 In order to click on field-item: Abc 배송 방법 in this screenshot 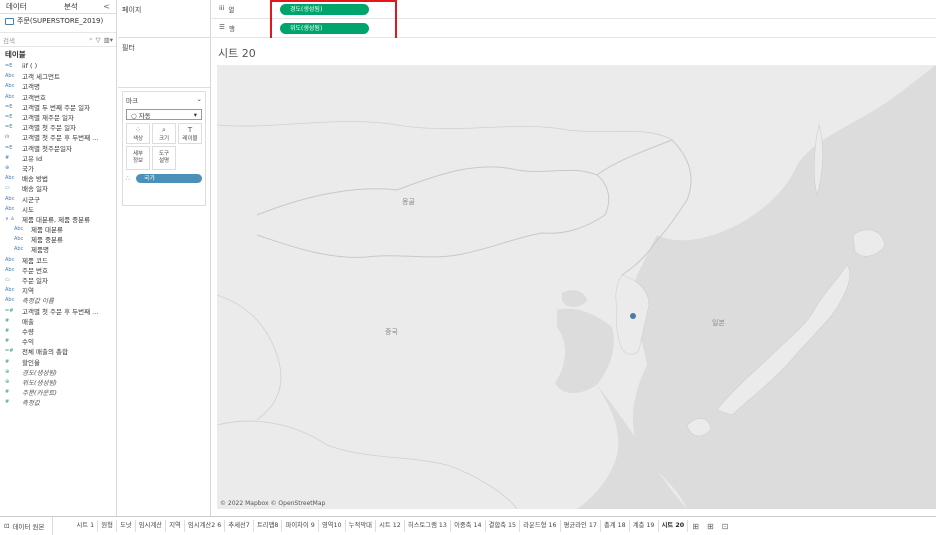, I will do `click(58, 178)`.